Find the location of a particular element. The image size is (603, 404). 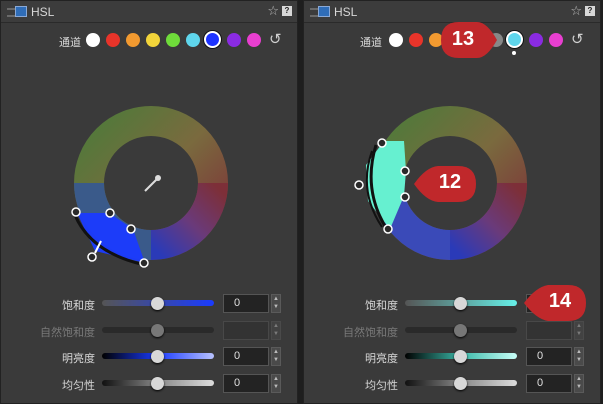

panel-header: HSL ☆ ? is located at coordinates (149, 12).